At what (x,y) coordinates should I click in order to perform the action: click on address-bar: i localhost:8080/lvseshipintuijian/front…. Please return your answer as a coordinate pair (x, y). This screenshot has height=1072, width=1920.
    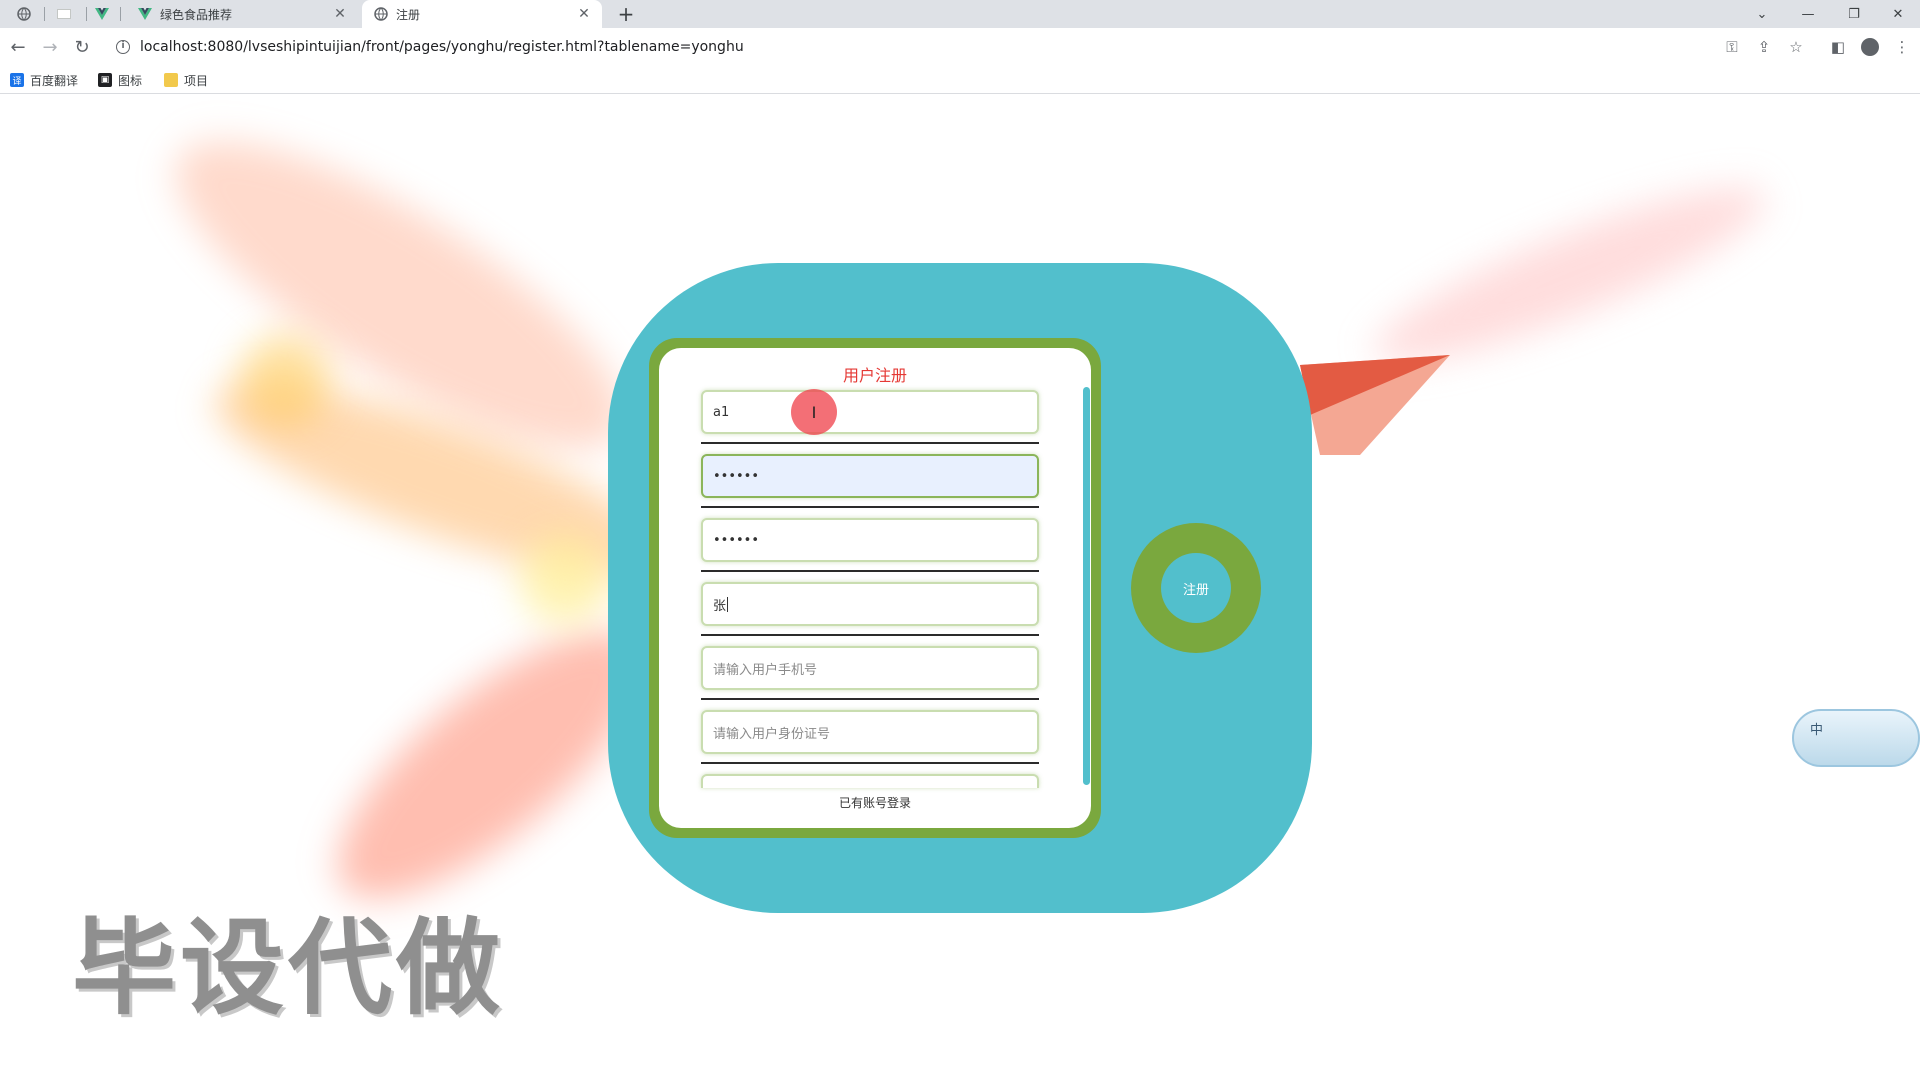
    Looking at the image, I should click on (956, 47).